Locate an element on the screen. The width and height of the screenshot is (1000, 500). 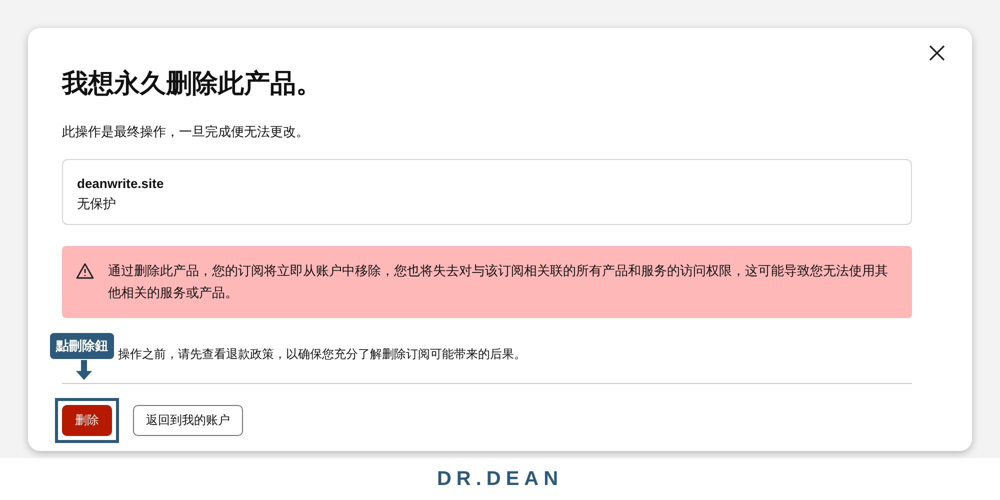
annotation-callout: 點刪除鈕 is located at coordinates (82, 346).